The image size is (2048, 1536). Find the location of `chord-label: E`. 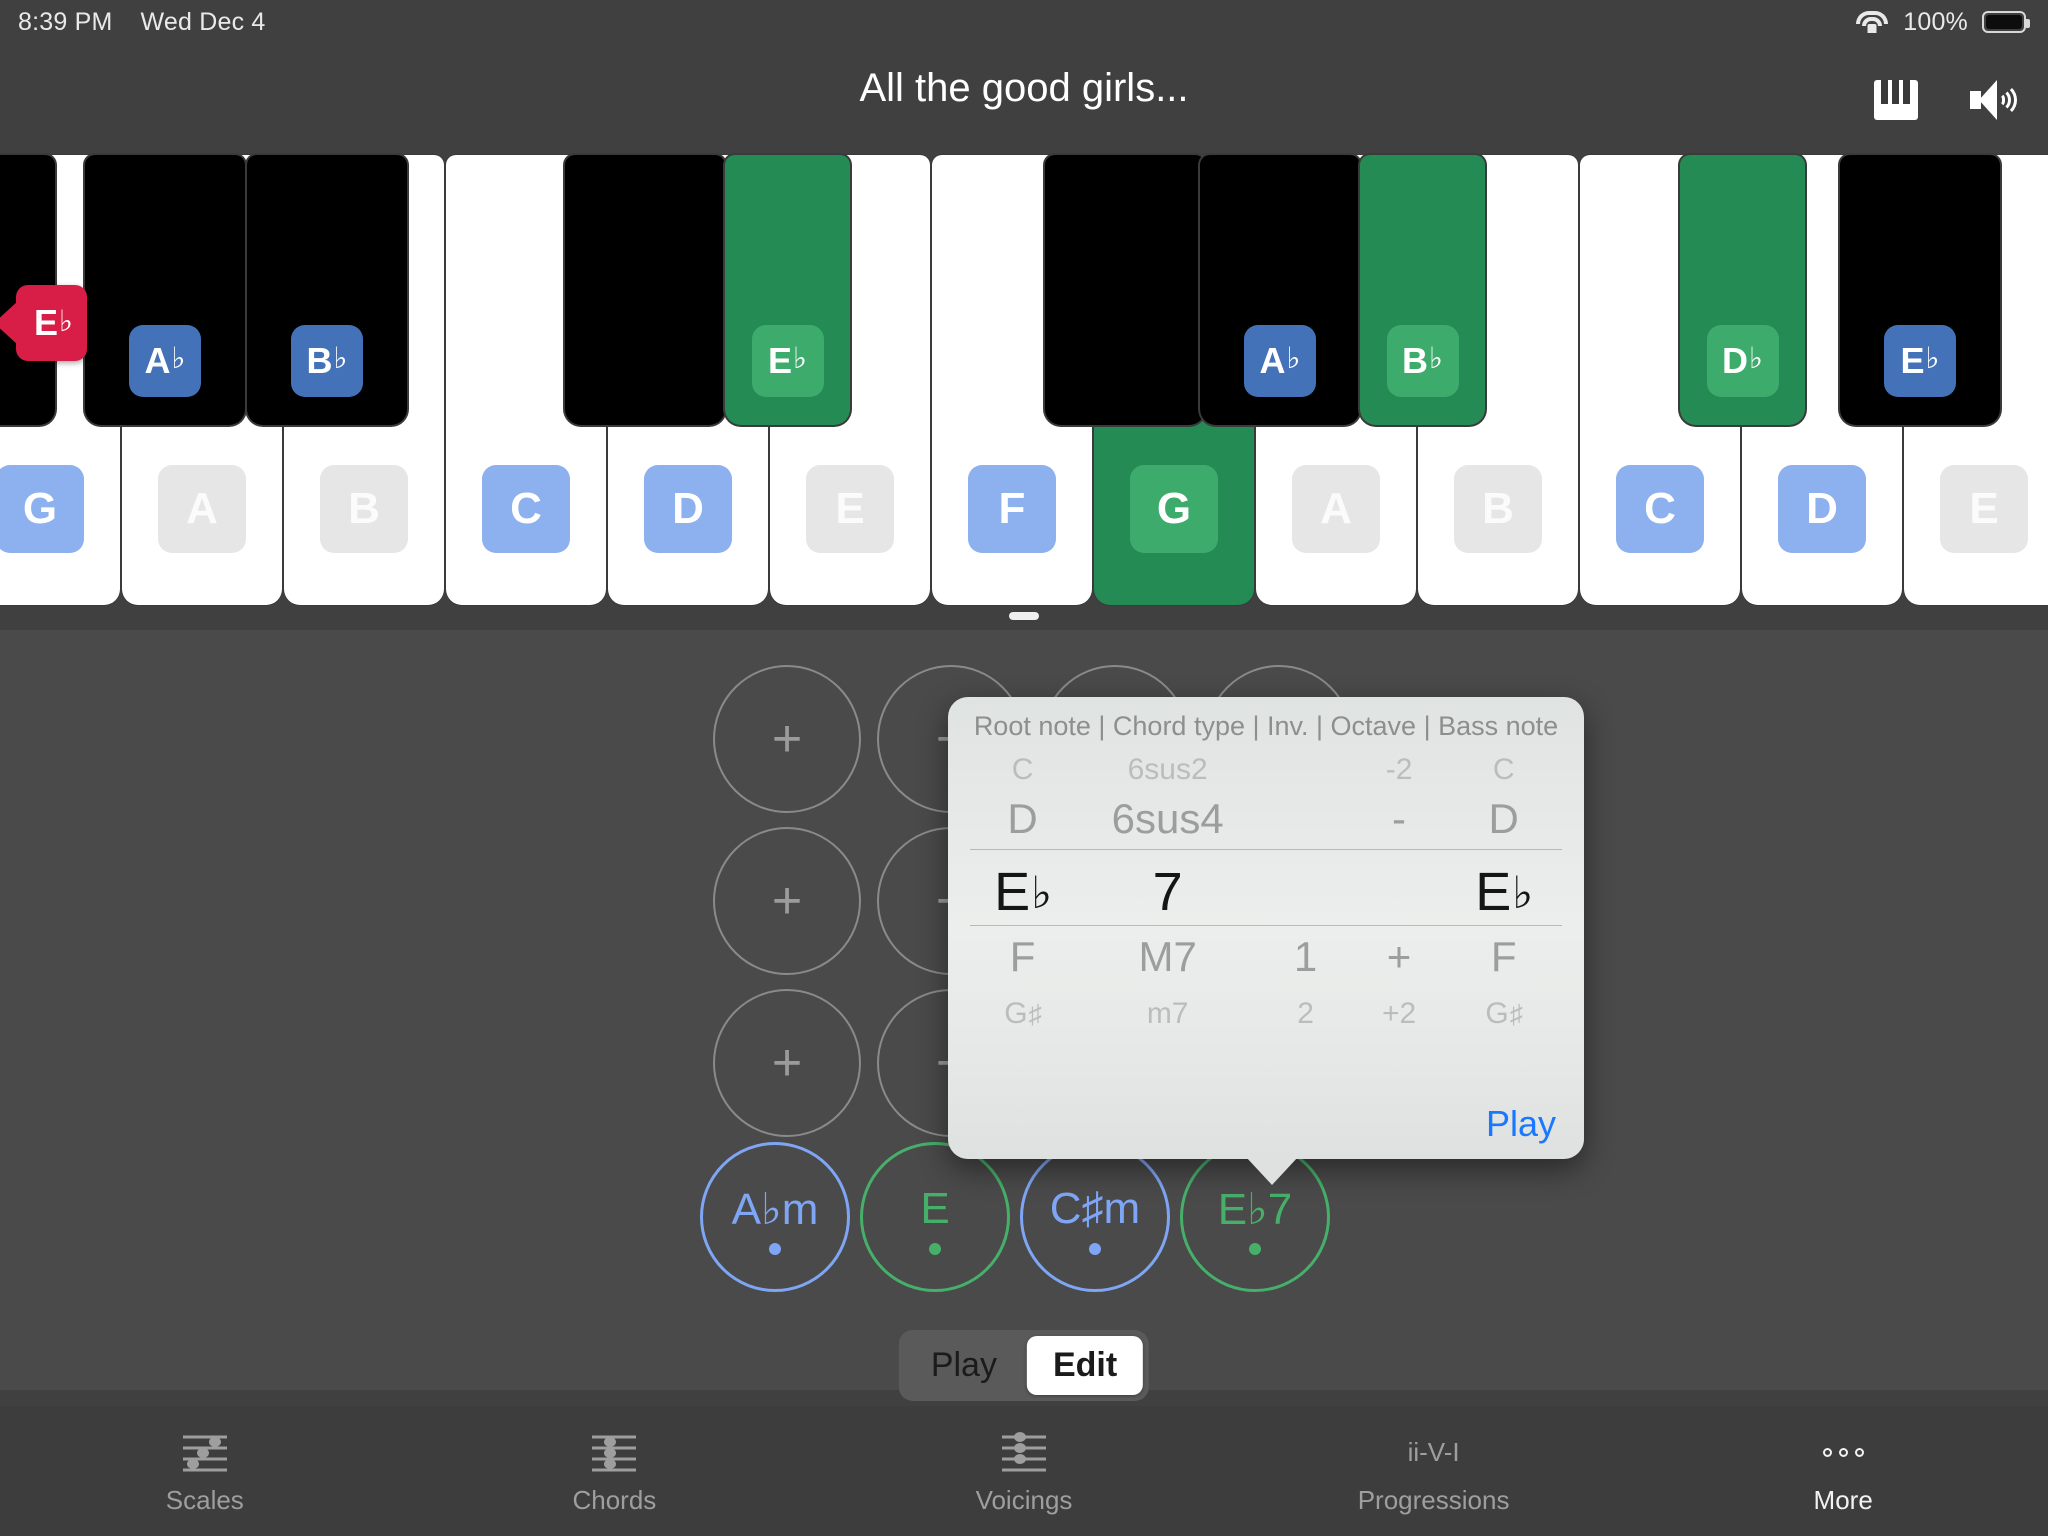

chord-label: E is located at coordinates (935, 1208).